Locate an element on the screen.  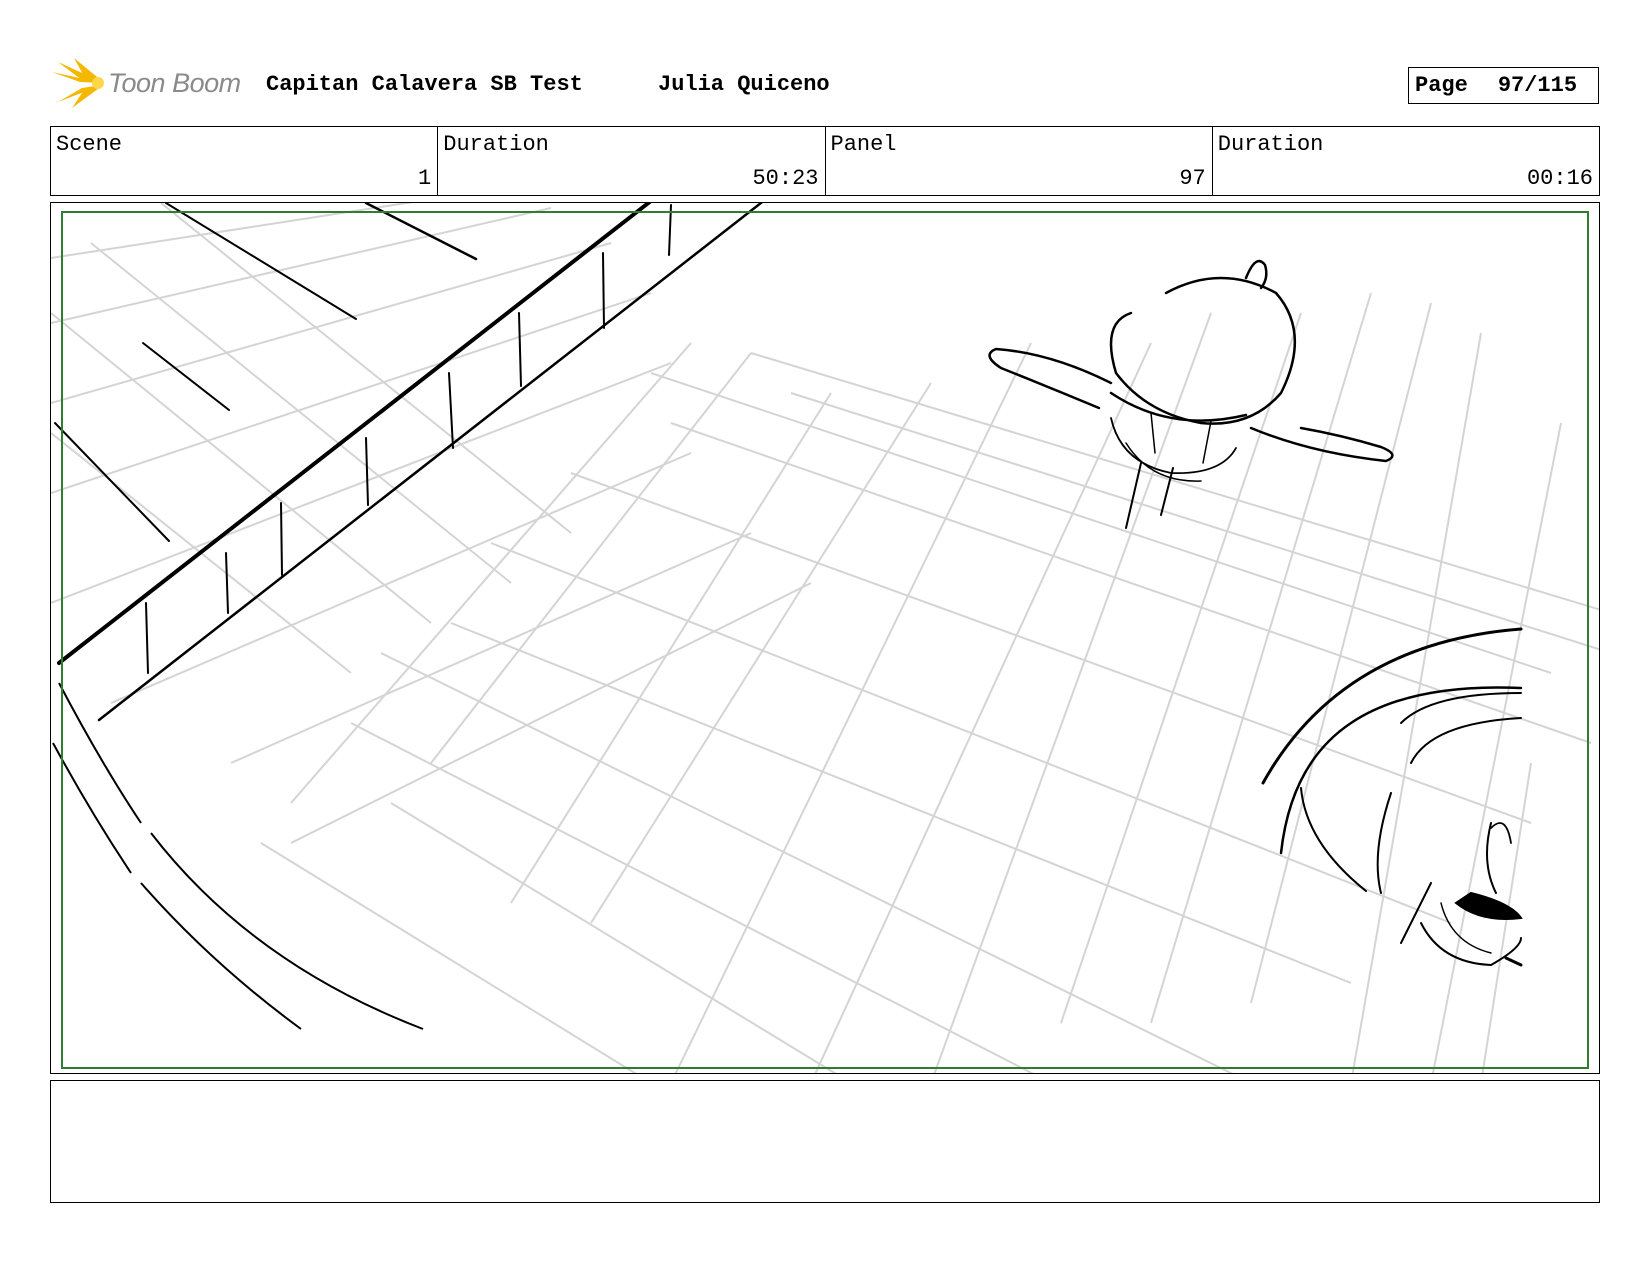
page-label: Page is located at coordinates (1441, 85).